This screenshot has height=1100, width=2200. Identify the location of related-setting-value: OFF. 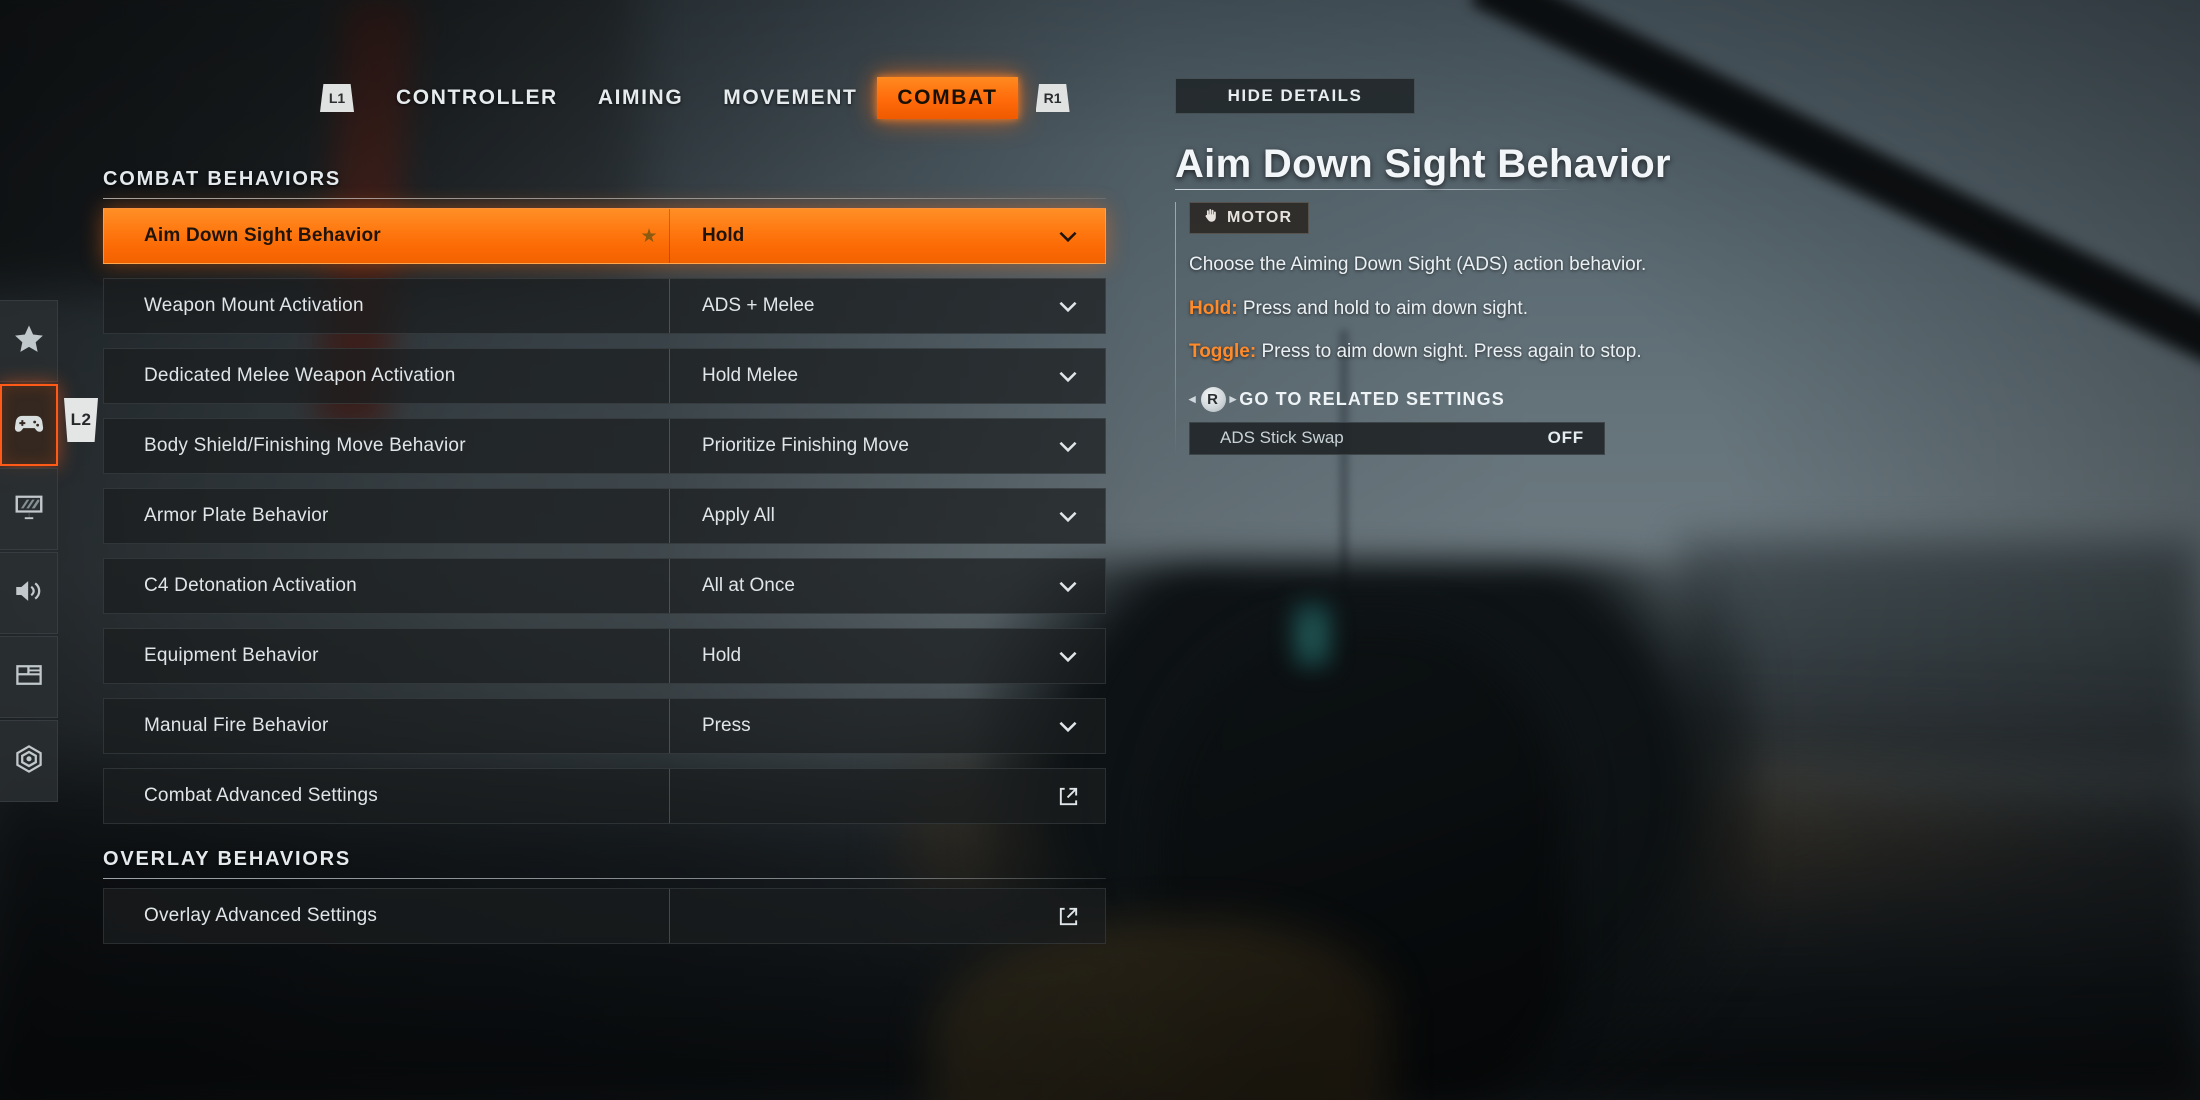
(1565, 438).